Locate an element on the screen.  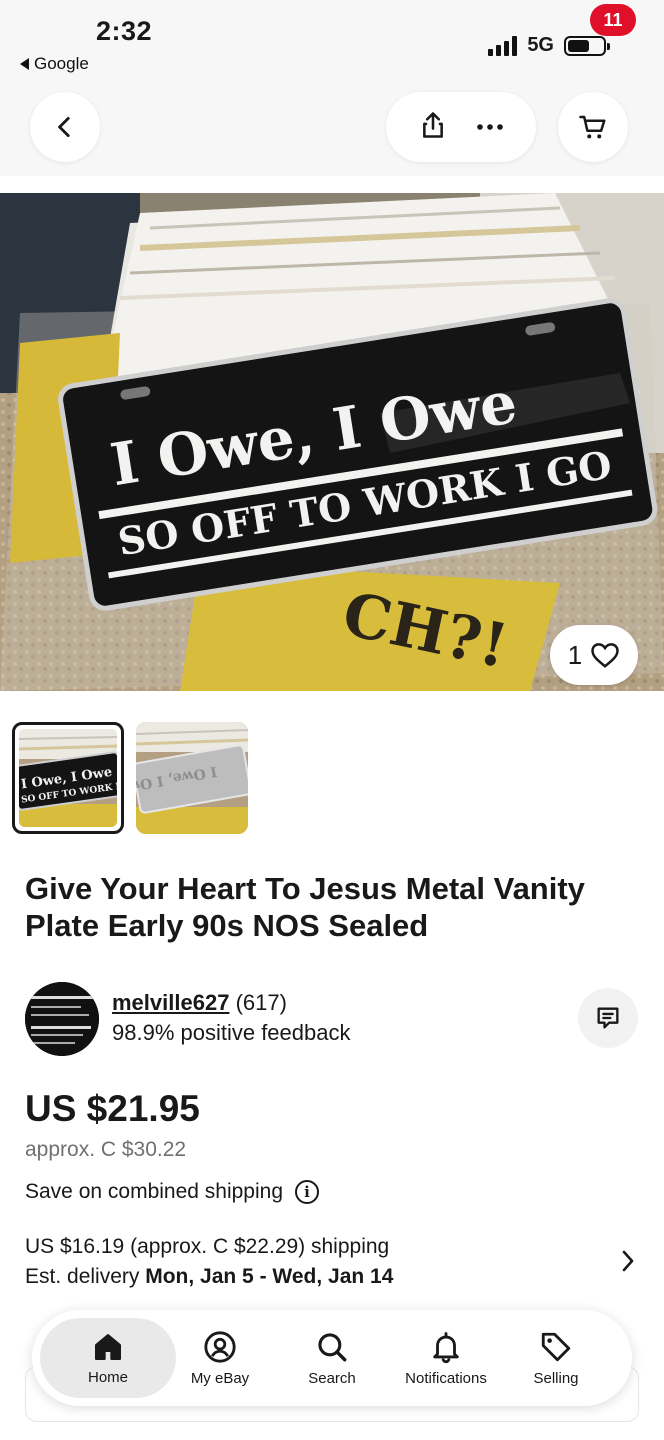
search-icon is located at coordinates (332, 1346).